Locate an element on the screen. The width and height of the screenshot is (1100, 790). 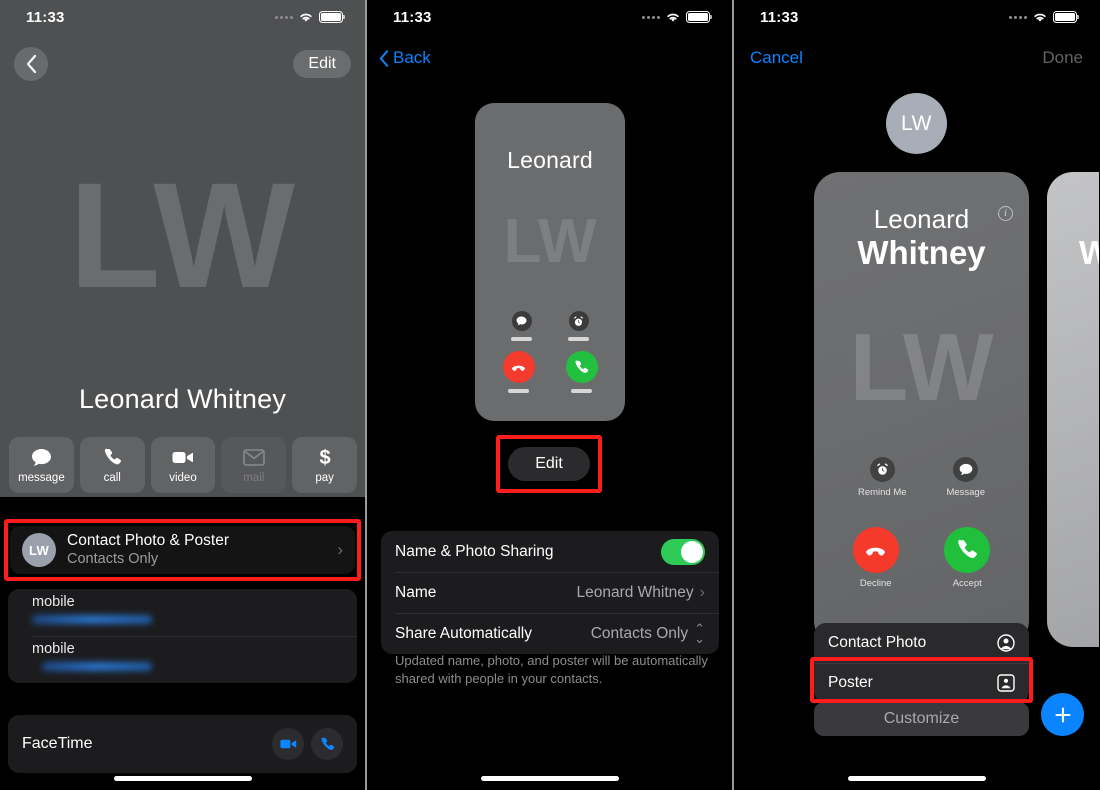
redacted-phone-number is located at coordinates (97, 667).